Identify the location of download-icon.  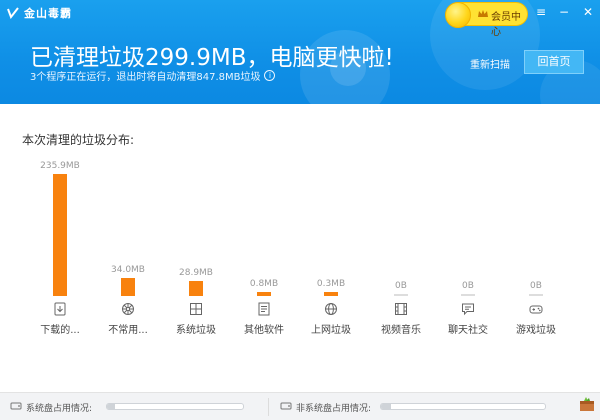
(60, 309).